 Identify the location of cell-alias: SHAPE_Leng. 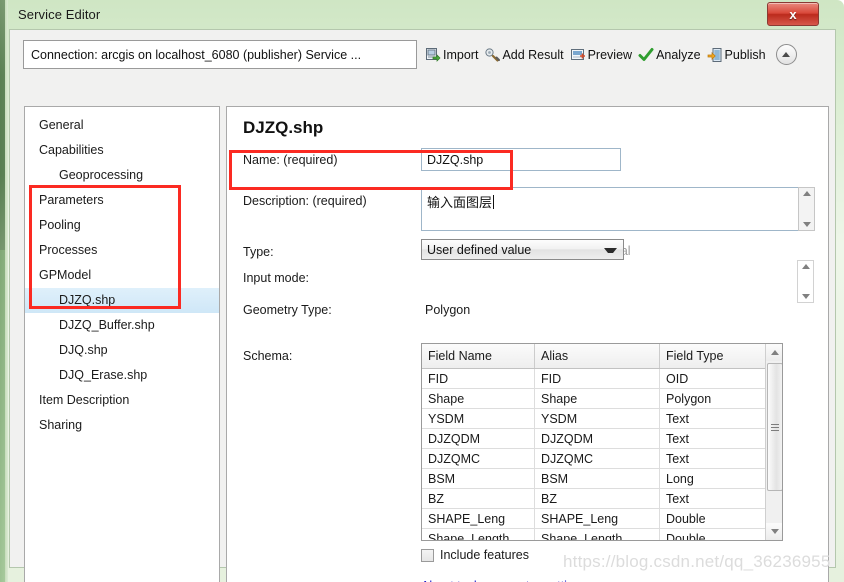
(597, 518).